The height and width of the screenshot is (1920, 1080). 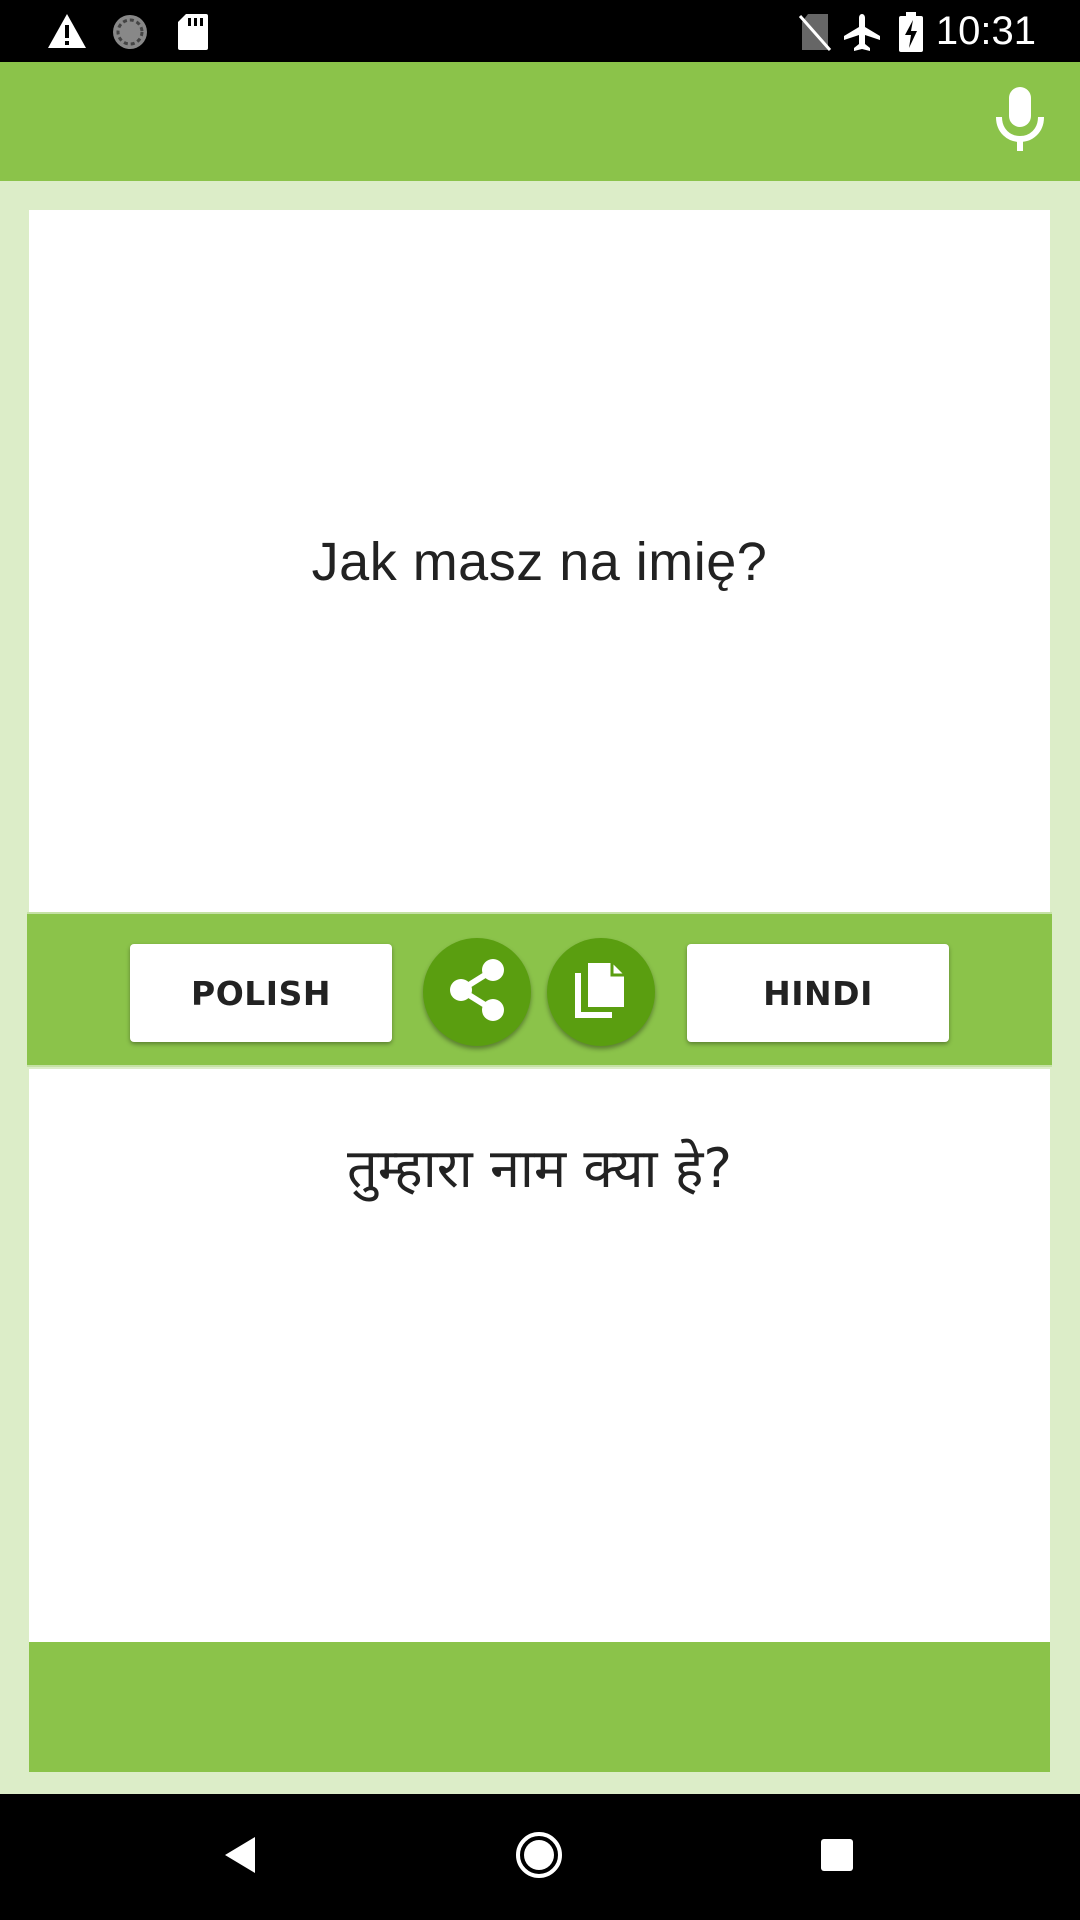 I want to click on status-bar: 10:31, so click(x=540, y=31).